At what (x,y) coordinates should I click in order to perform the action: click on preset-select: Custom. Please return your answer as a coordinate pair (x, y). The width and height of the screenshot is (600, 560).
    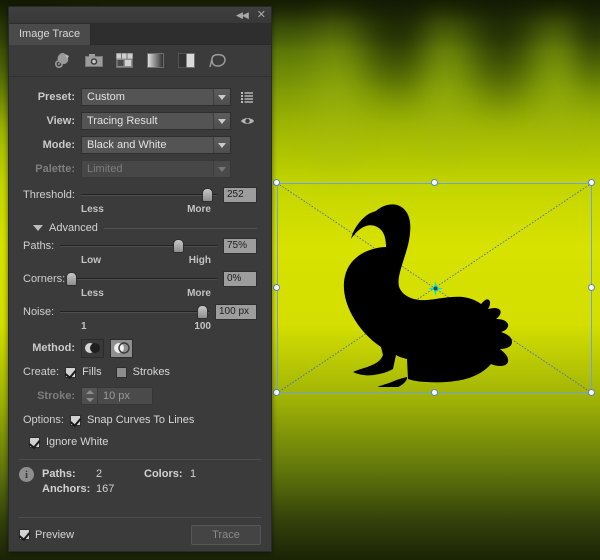
    Looking at the image, I should click on (156, 97).